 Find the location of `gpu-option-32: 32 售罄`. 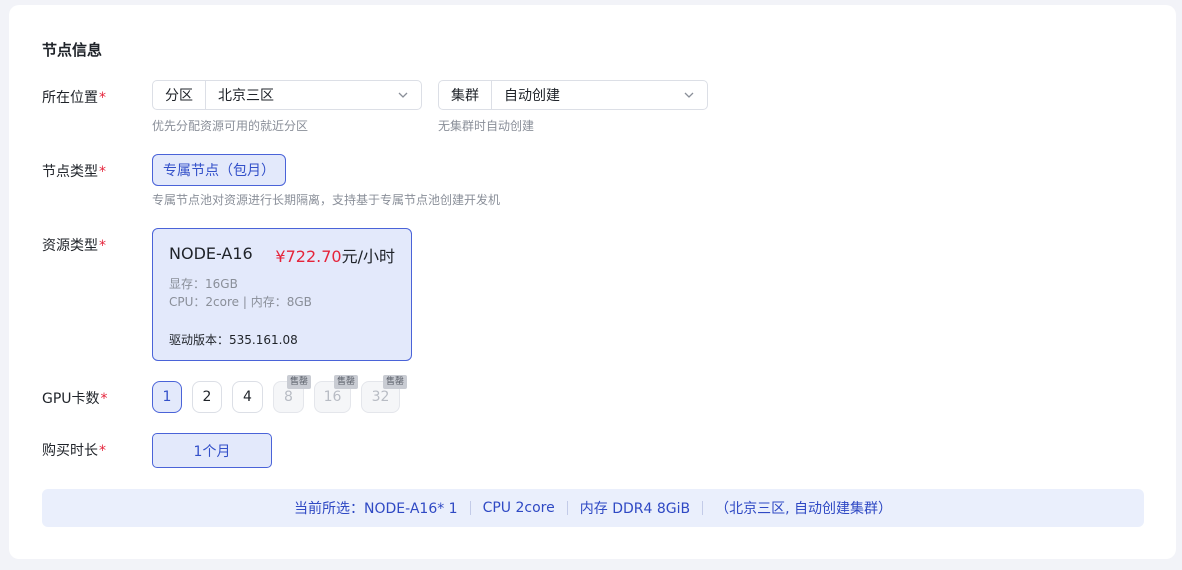

gpu-option-32: 32 售罄 is located at coordinates (384, 394).